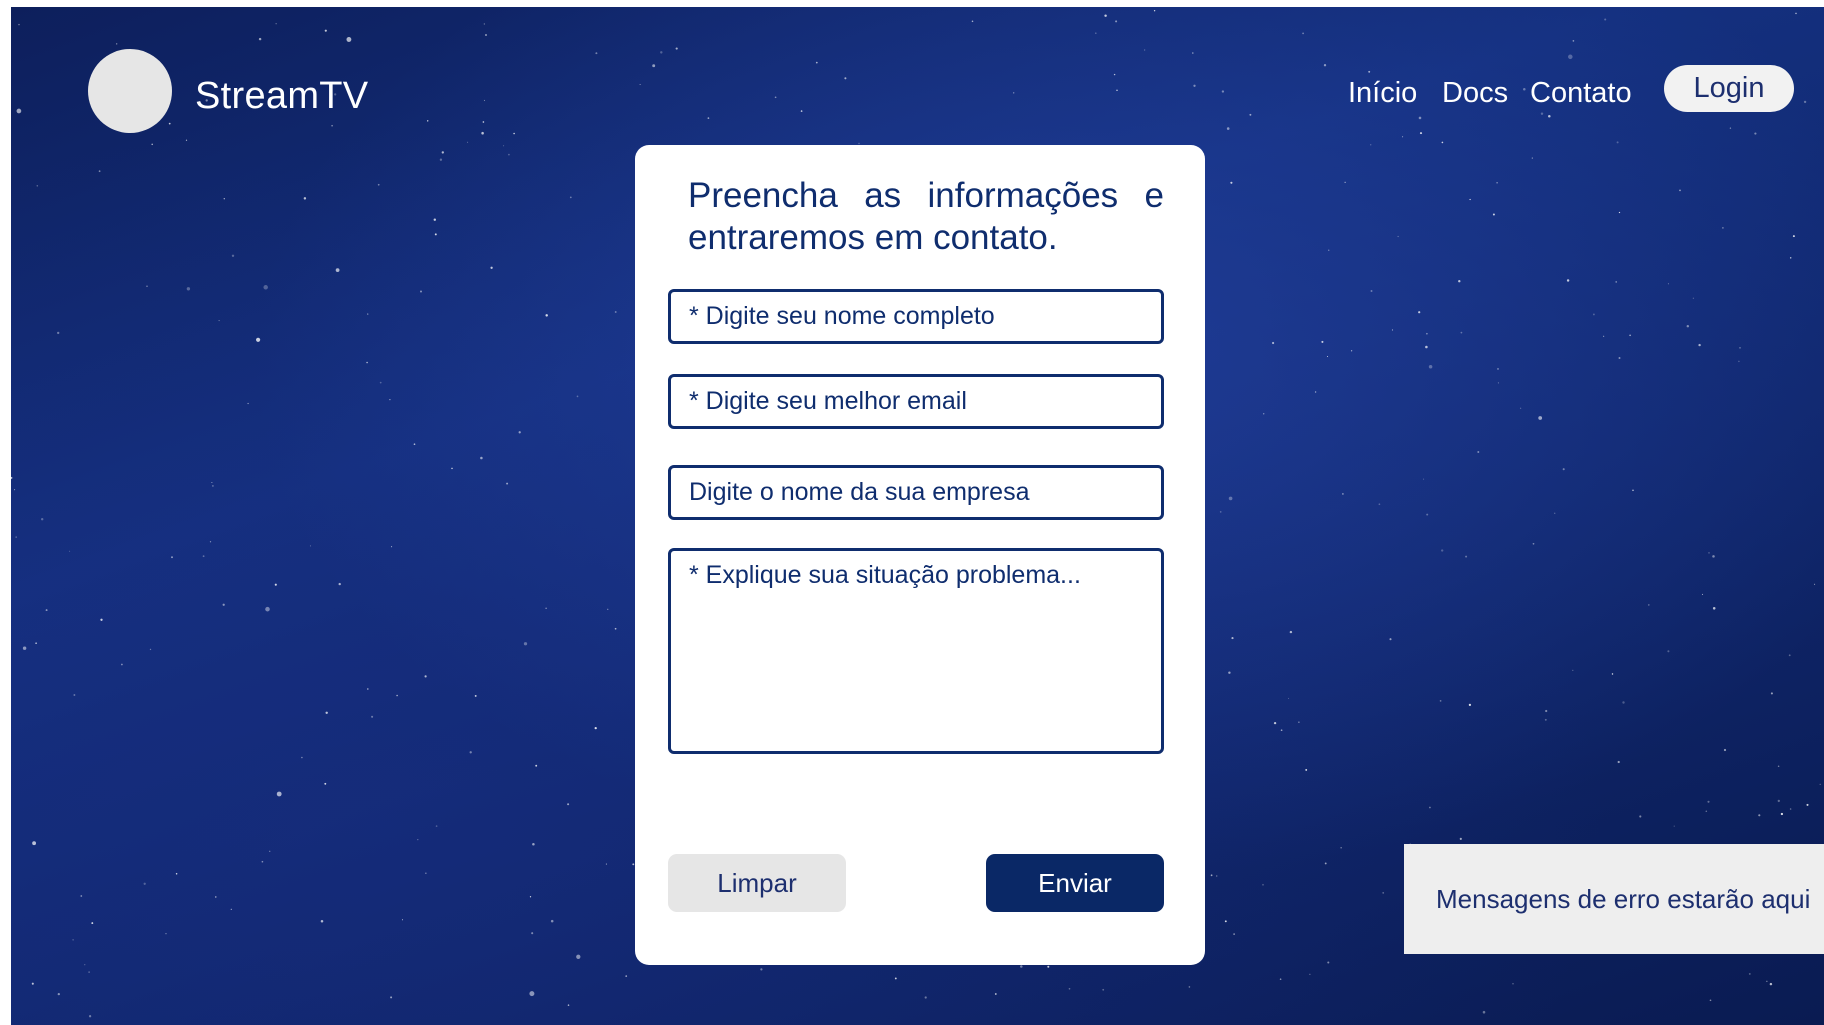 This screenshot has width=1824, height=1025. I want to click on error-message-panel: Mensagens de erro estarão aqui, so click(1614, 899).